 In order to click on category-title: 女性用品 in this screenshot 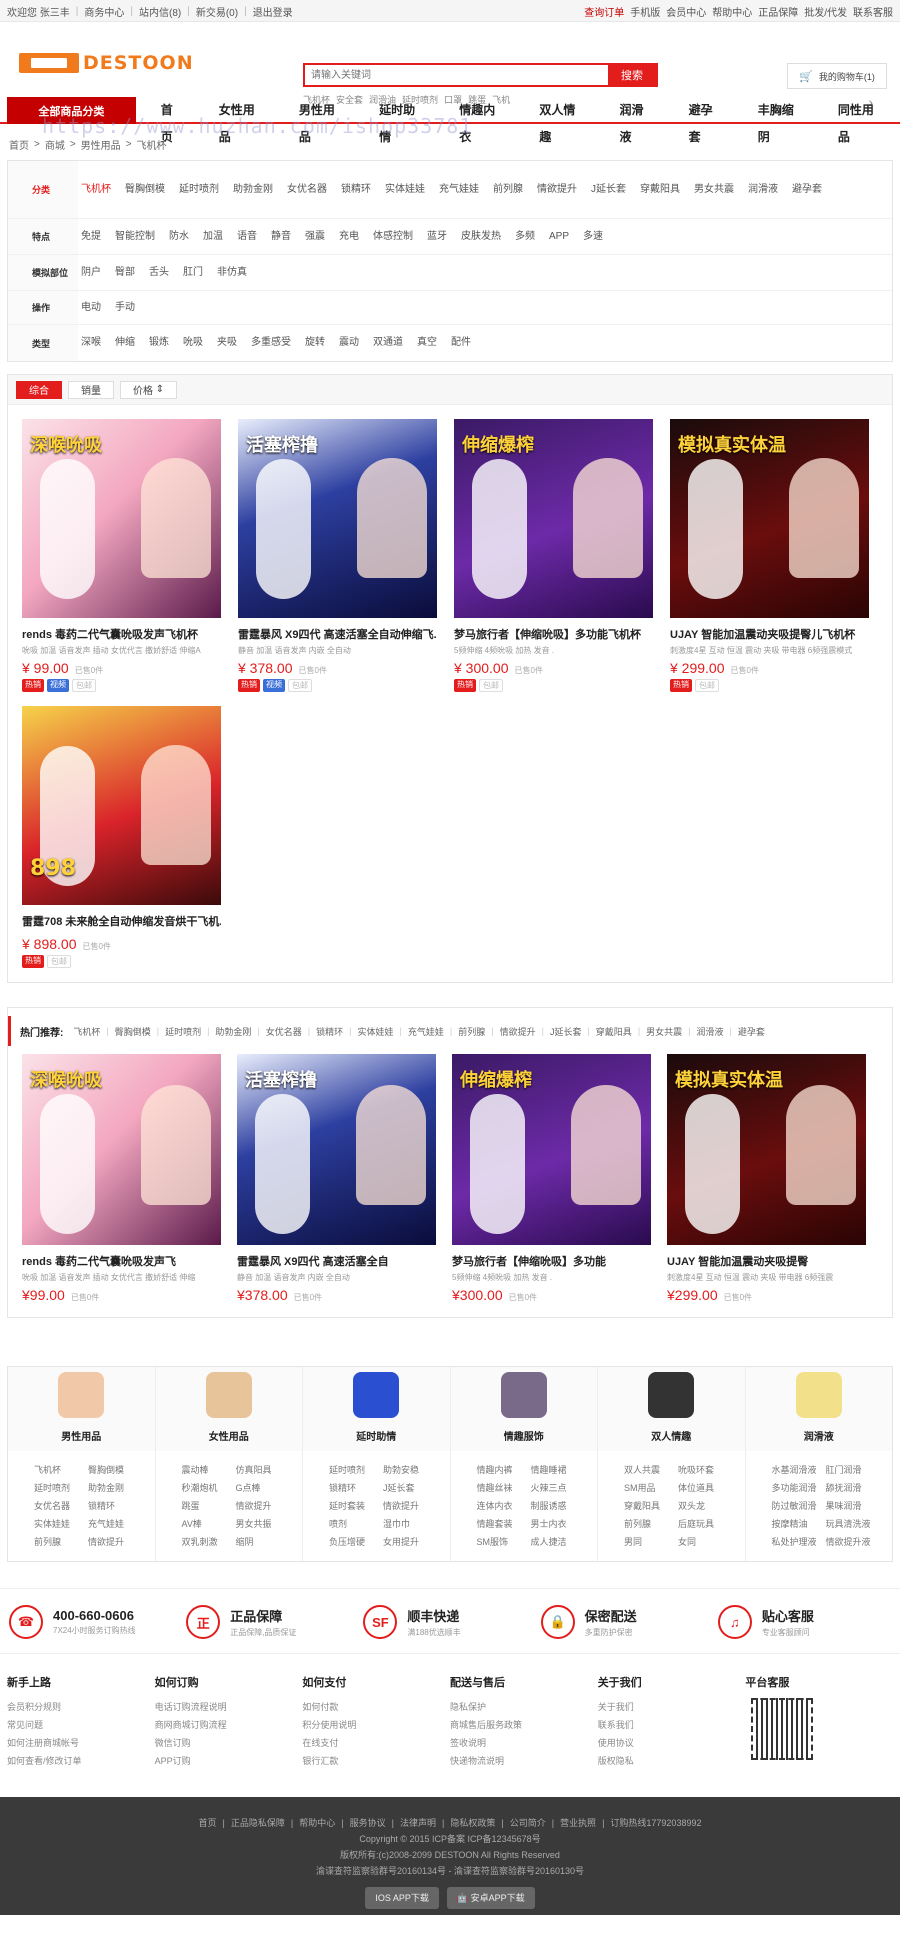, I will do `click(229, 1435)`.